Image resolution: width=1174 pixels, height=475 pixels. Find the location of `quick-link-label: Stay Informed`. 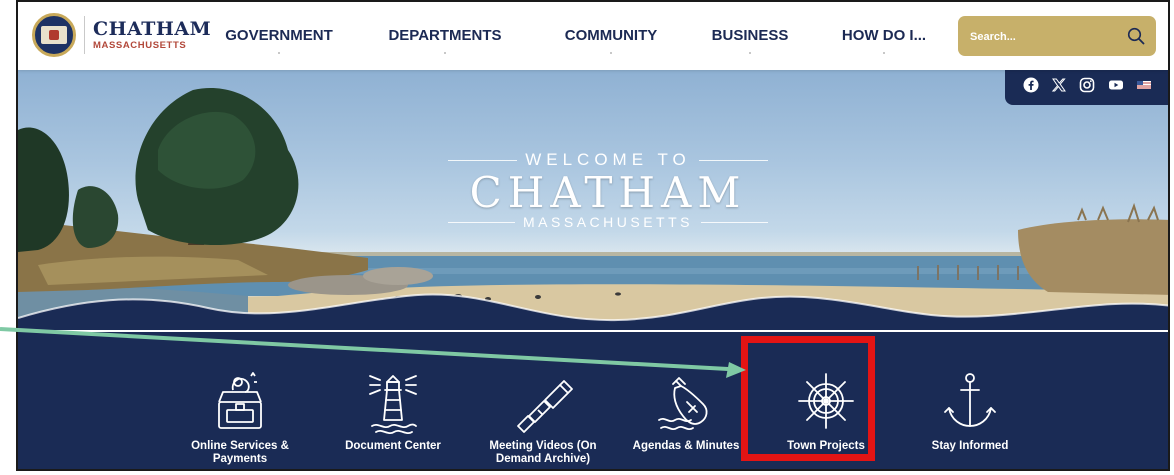

quick-link-label: Stay Informed is located at coordinates (970, 446).